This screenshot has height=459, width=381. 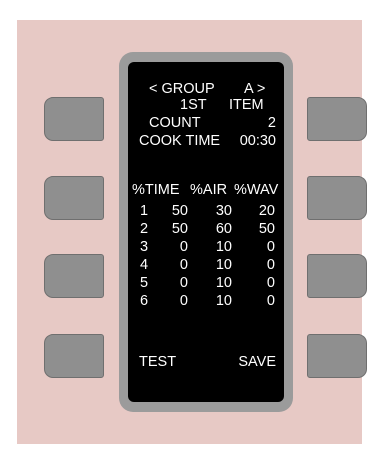 What do you see at coordinates (223, 211) in the screenshot?
I see `cell-air: 30` at bounding box center [223, 211].